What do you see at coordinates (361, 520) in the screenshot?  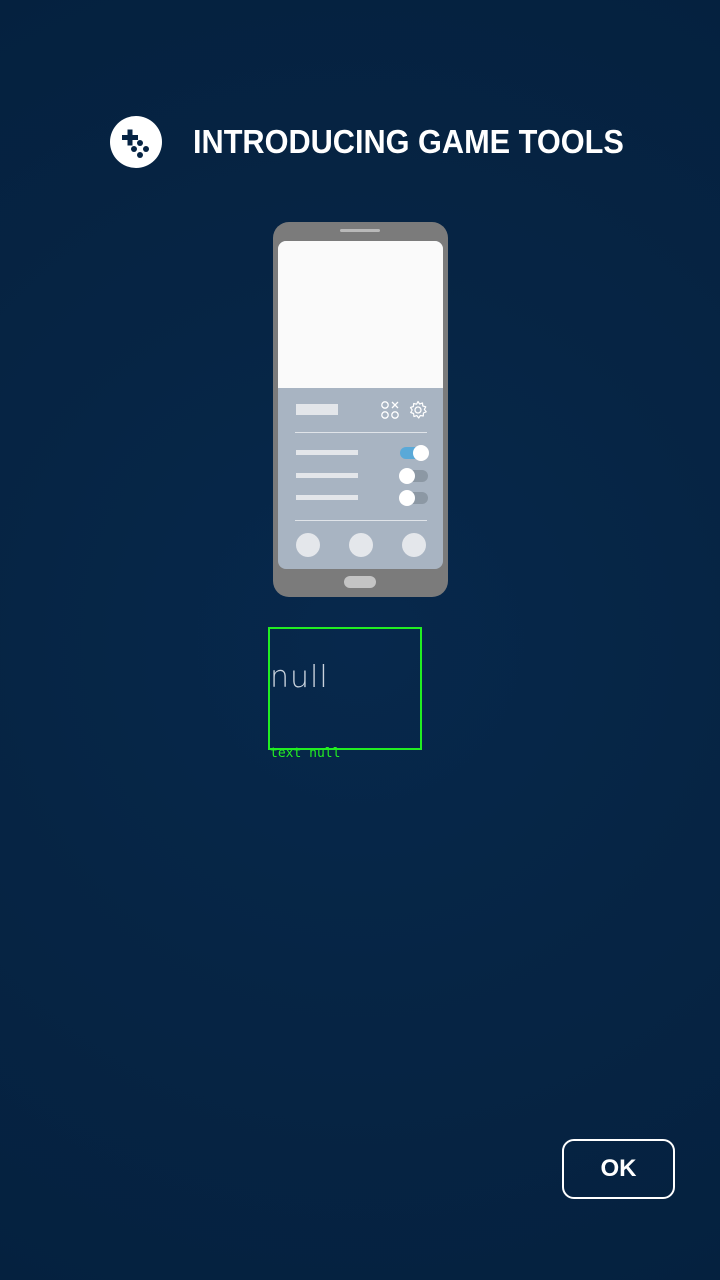 I see `panel-divider-bottom` at bounding box center [361, 520].